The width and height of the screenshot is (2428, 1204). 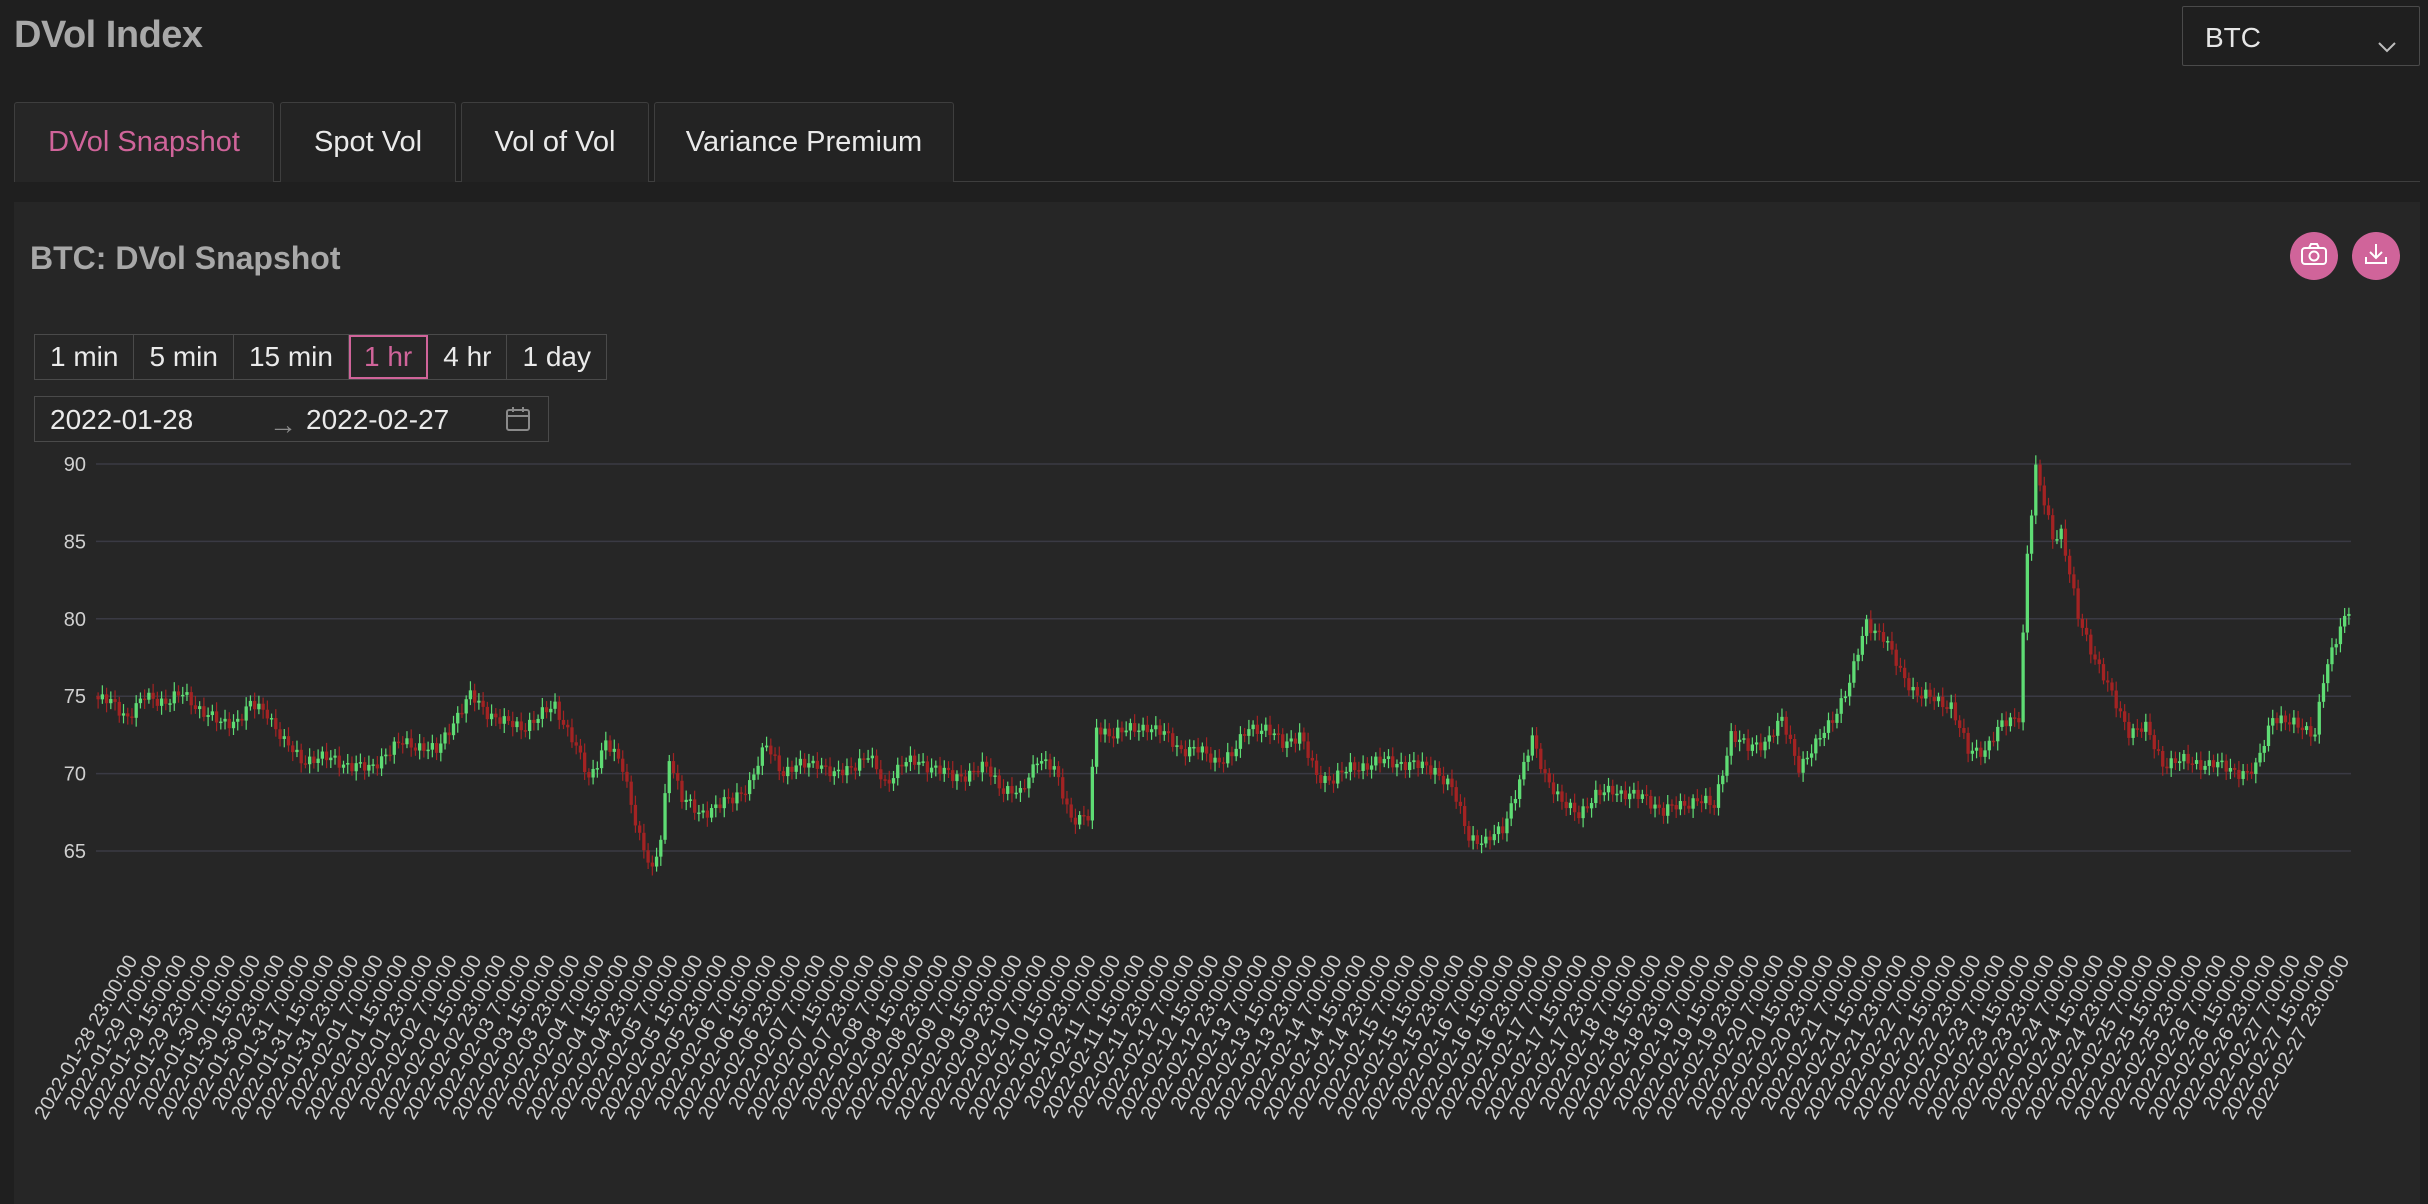 I want to click on tab-vol-of-vol: Vol of Vol, so click(x=555, y=142).